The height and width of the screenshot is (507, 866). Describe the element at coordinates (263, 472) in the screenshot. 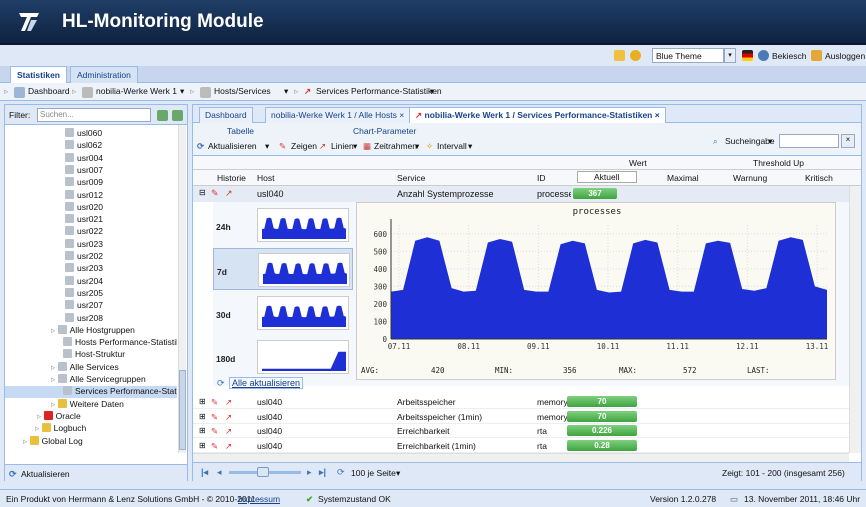

I see `page-slider-thumb` at that location.